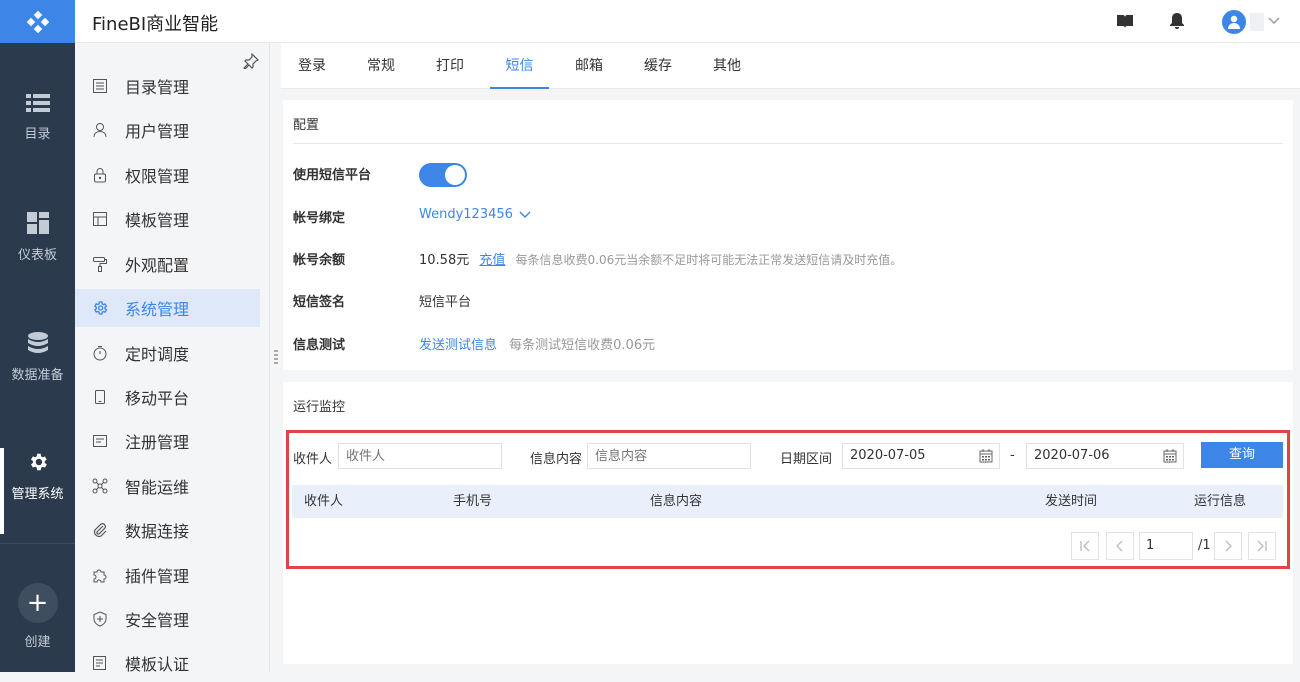 This screenshot has height=682, width=1300. What do you see at coordinates (37, 103) in the screenshot?
I see `list-icon` at bounding box center [37, 103].